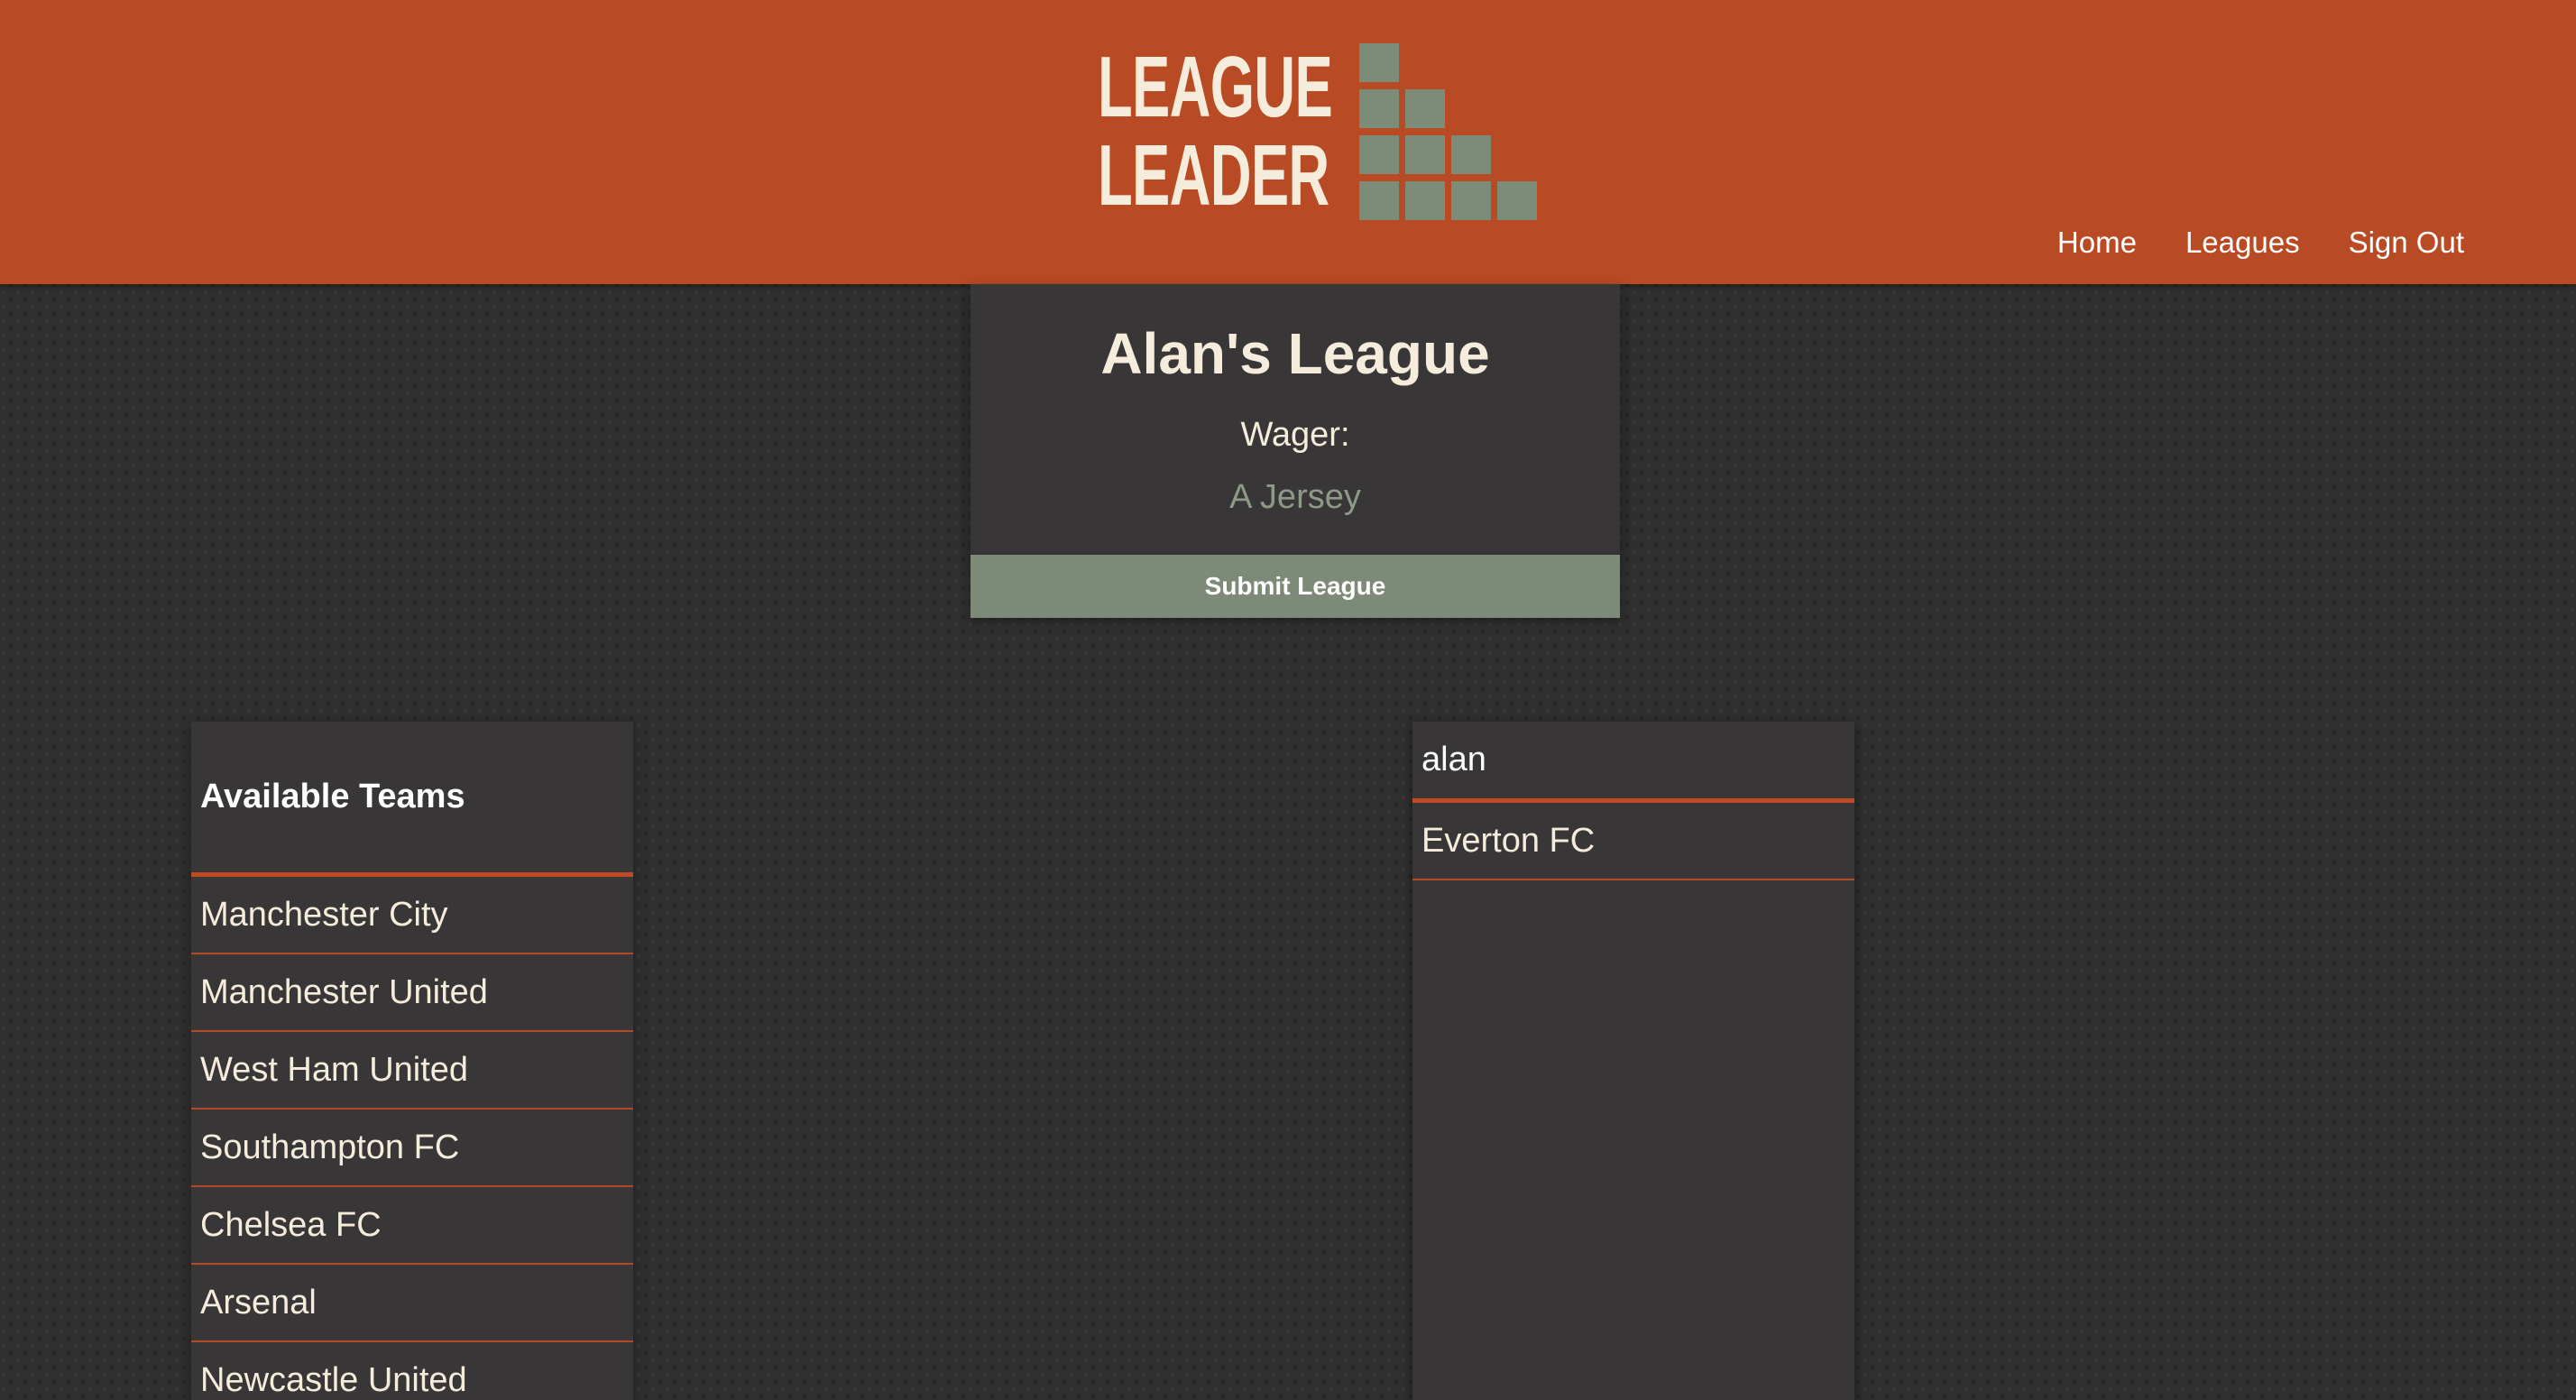  Describe the element at coordinates (412, 1071) in the screenshot. I see `team-item-west-ham-united: West Ham United` at that location.